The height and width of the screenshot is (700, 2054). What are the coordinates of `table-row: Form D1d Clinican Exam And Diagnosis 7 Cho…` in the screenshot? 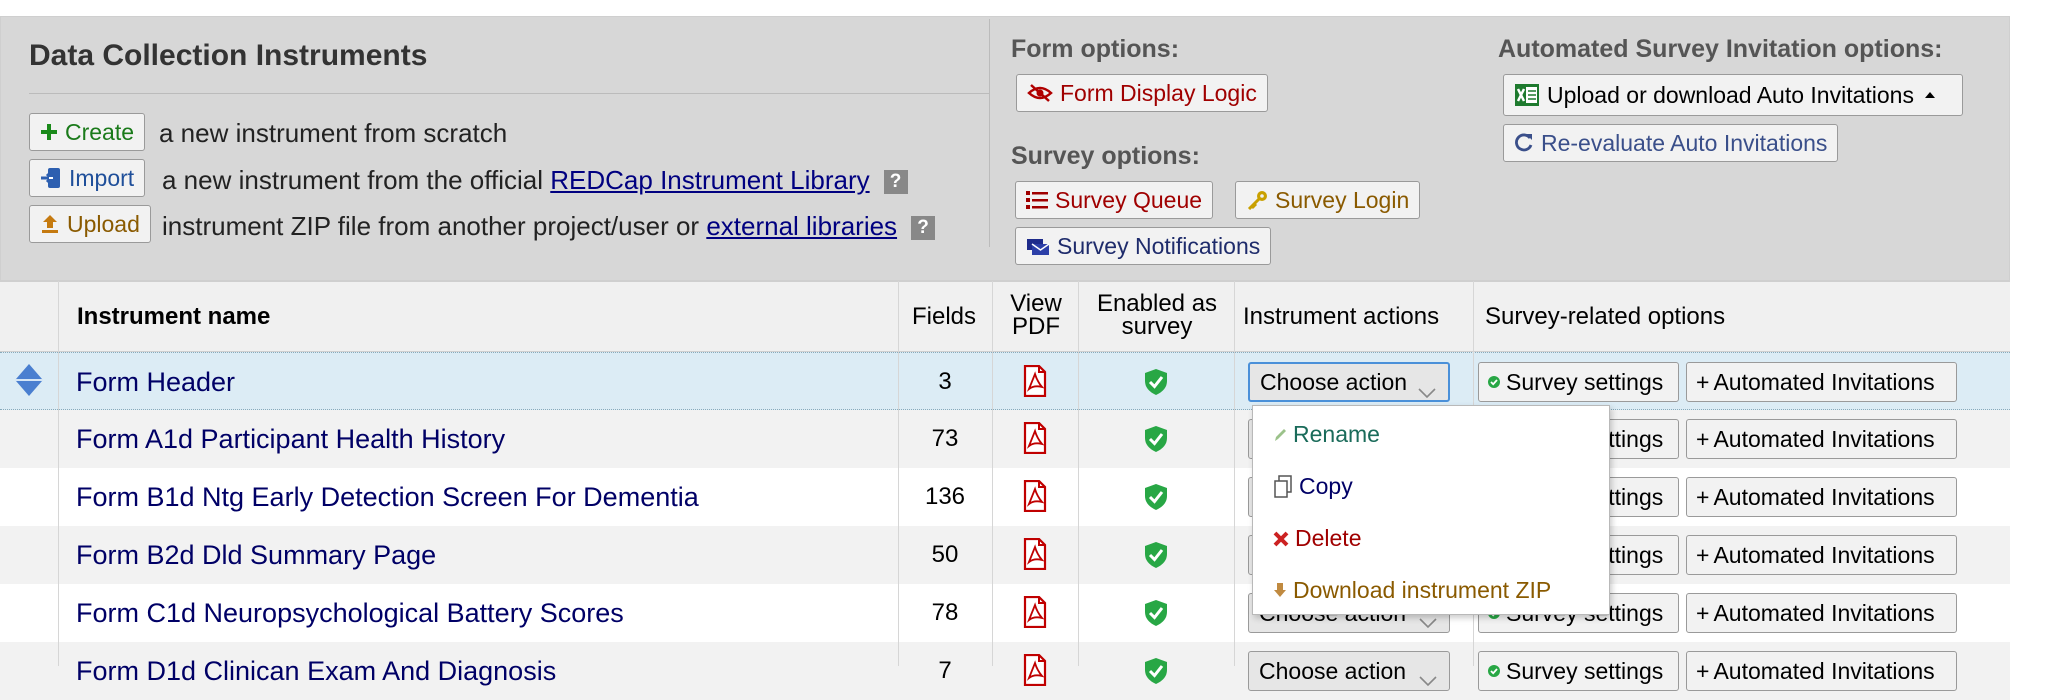 It's located at (1005, 671).